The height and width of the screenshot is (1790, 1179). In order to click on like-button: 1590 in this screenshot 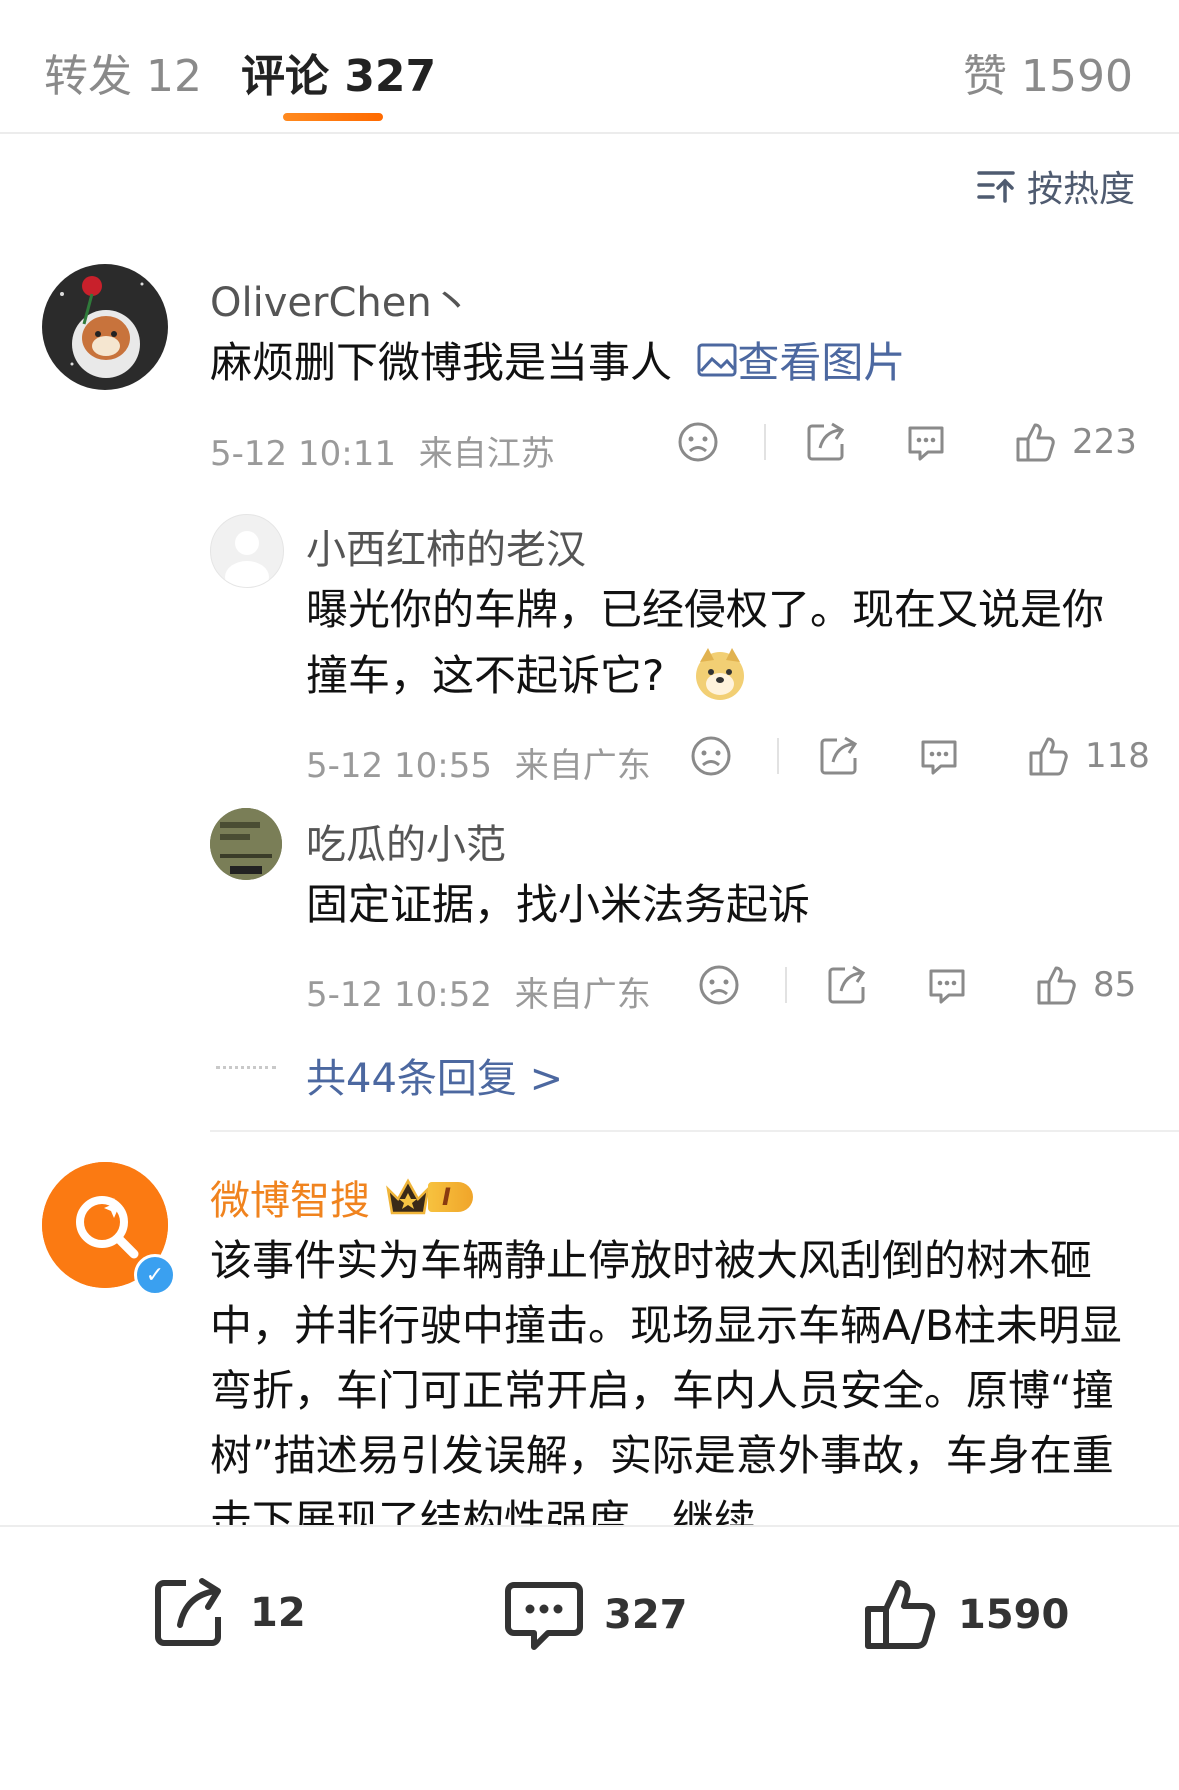, I will do `click(965, 1615)`.